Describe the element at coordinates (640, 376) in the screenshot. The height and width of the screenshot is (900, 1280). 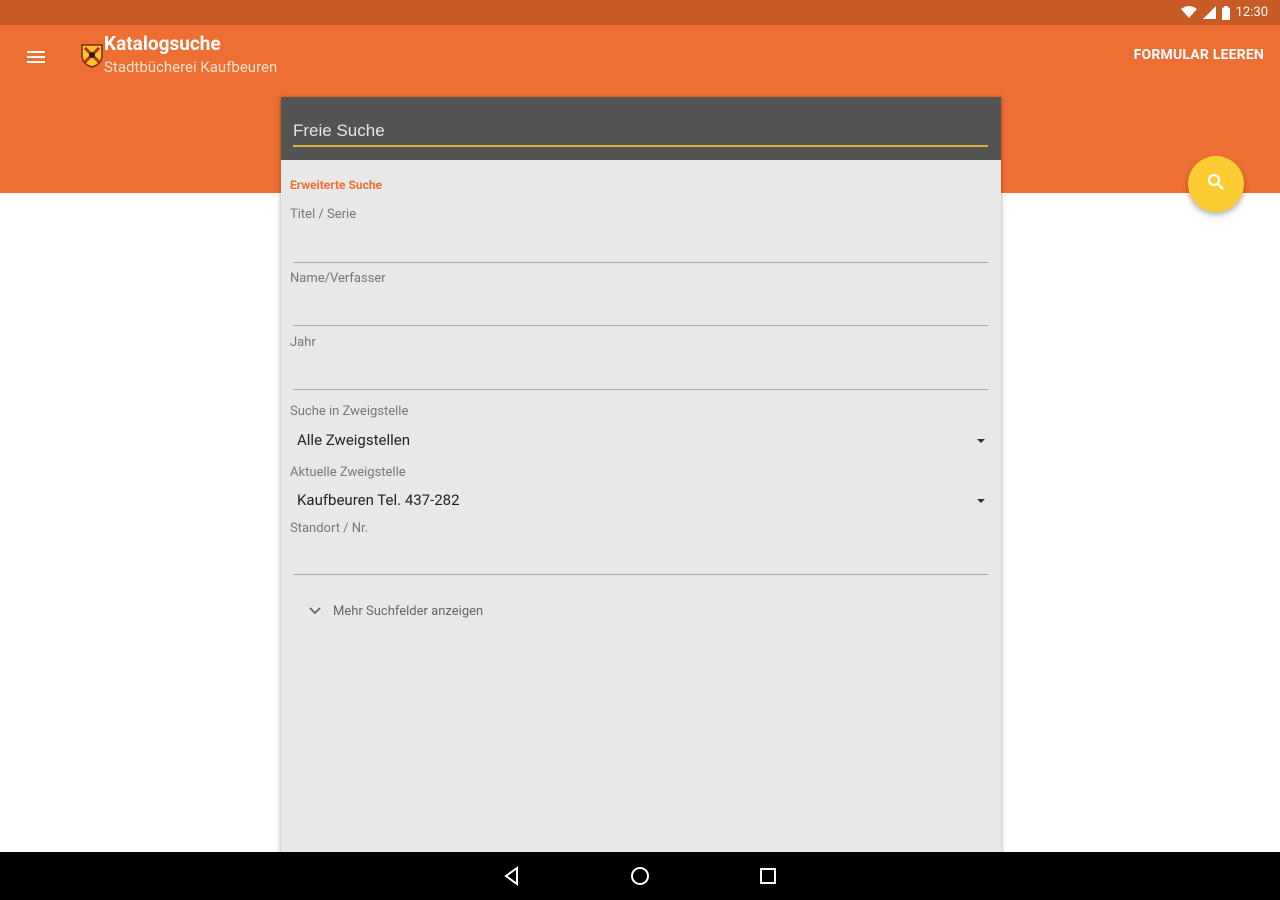
I see `year-field` at that location.